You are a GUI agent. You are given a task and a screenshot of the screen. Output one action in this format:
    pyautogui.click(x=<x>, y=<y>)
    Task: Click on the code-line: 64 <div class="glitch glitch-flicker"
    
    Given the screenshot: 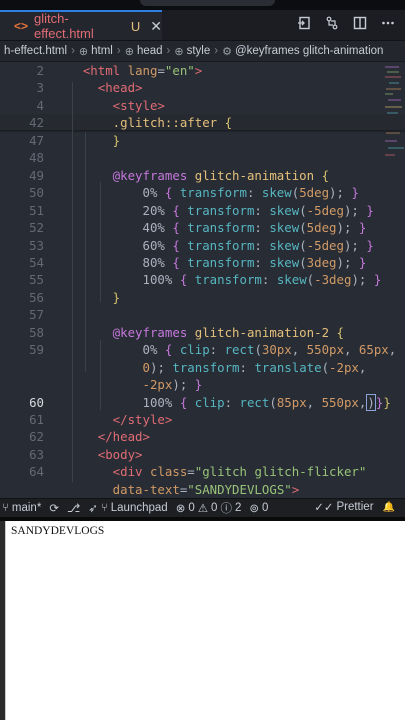 What is the action you would take?
    pyautogui.click(x=202, y=471)
    